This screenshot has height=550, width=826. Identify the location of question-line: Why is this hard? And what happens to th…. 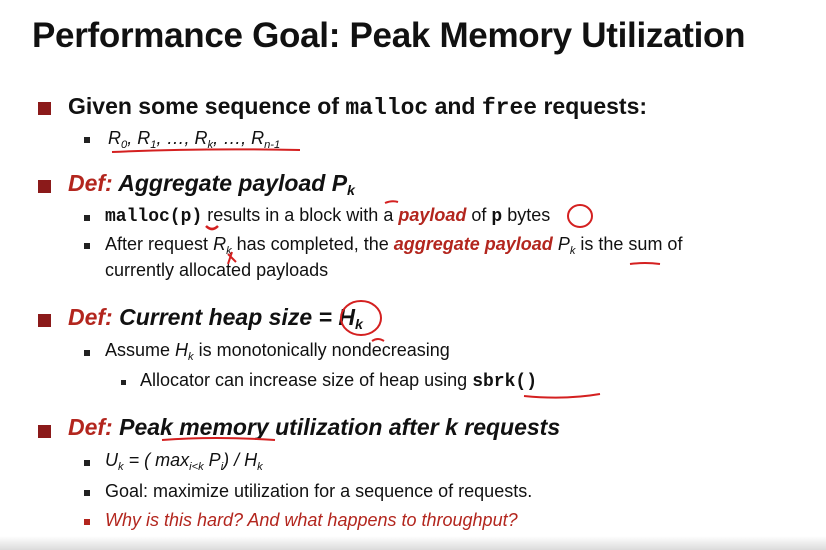
(311, 520).